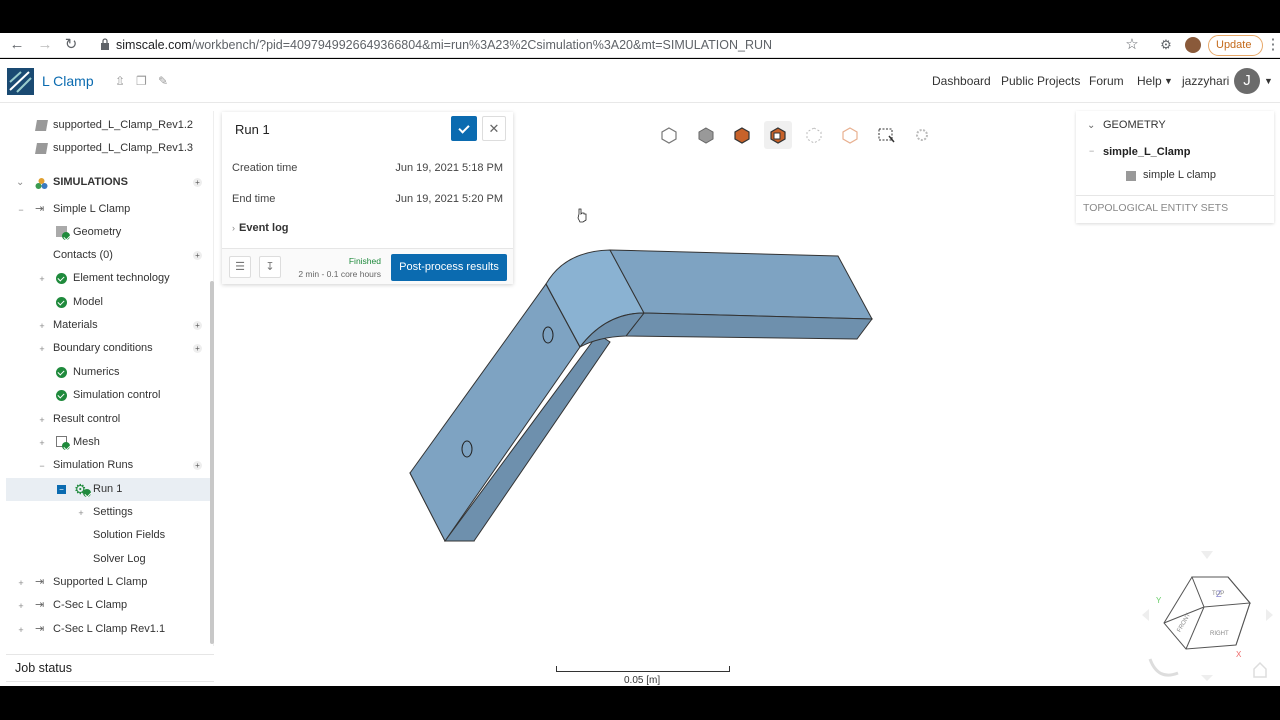 This screenshot has height=720, width=1280. What do you see at coordinates (1040, 81) in the screenshot?
I see `nav-public-projects: Public Projects` at bounding box center [1040, 81].